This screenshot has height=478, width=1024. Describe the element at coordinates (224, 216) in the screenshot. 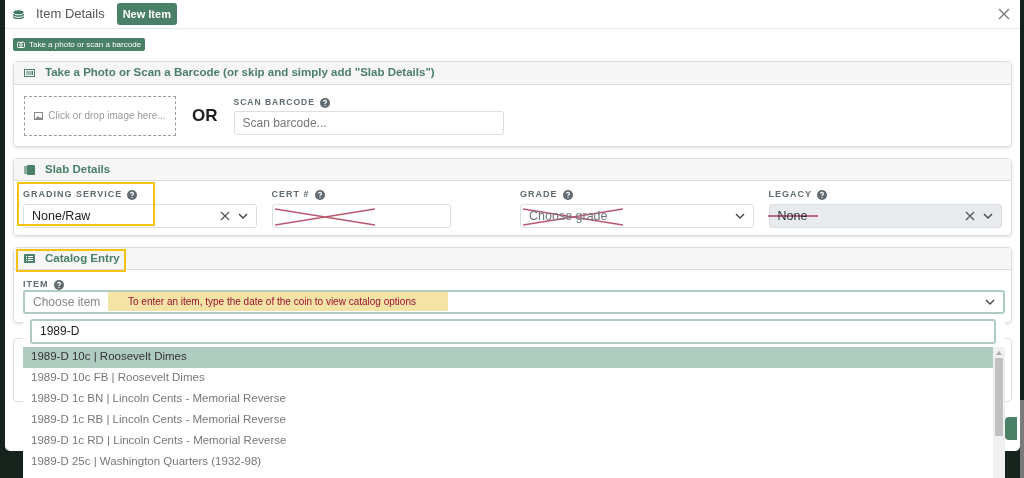

I see `clear-icon` at that location.